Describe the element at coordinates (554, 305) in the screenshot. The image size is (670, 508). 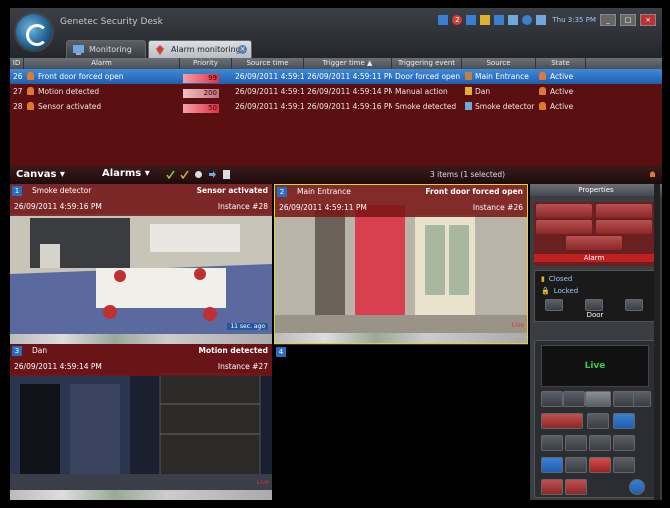
I see `door-unlock-button` at that location.